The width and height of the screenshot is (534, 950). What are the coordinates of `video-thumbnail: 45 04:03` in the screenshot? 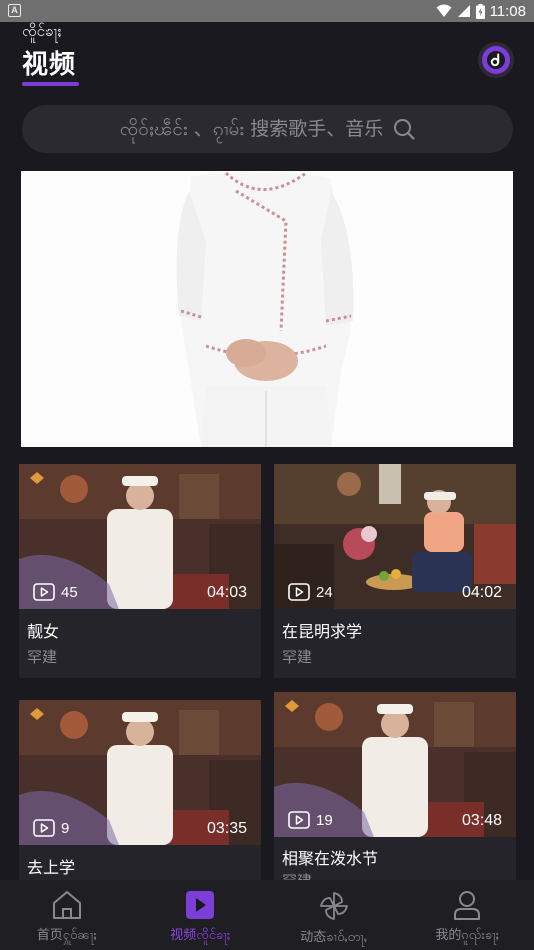 It's located at (140, 536).